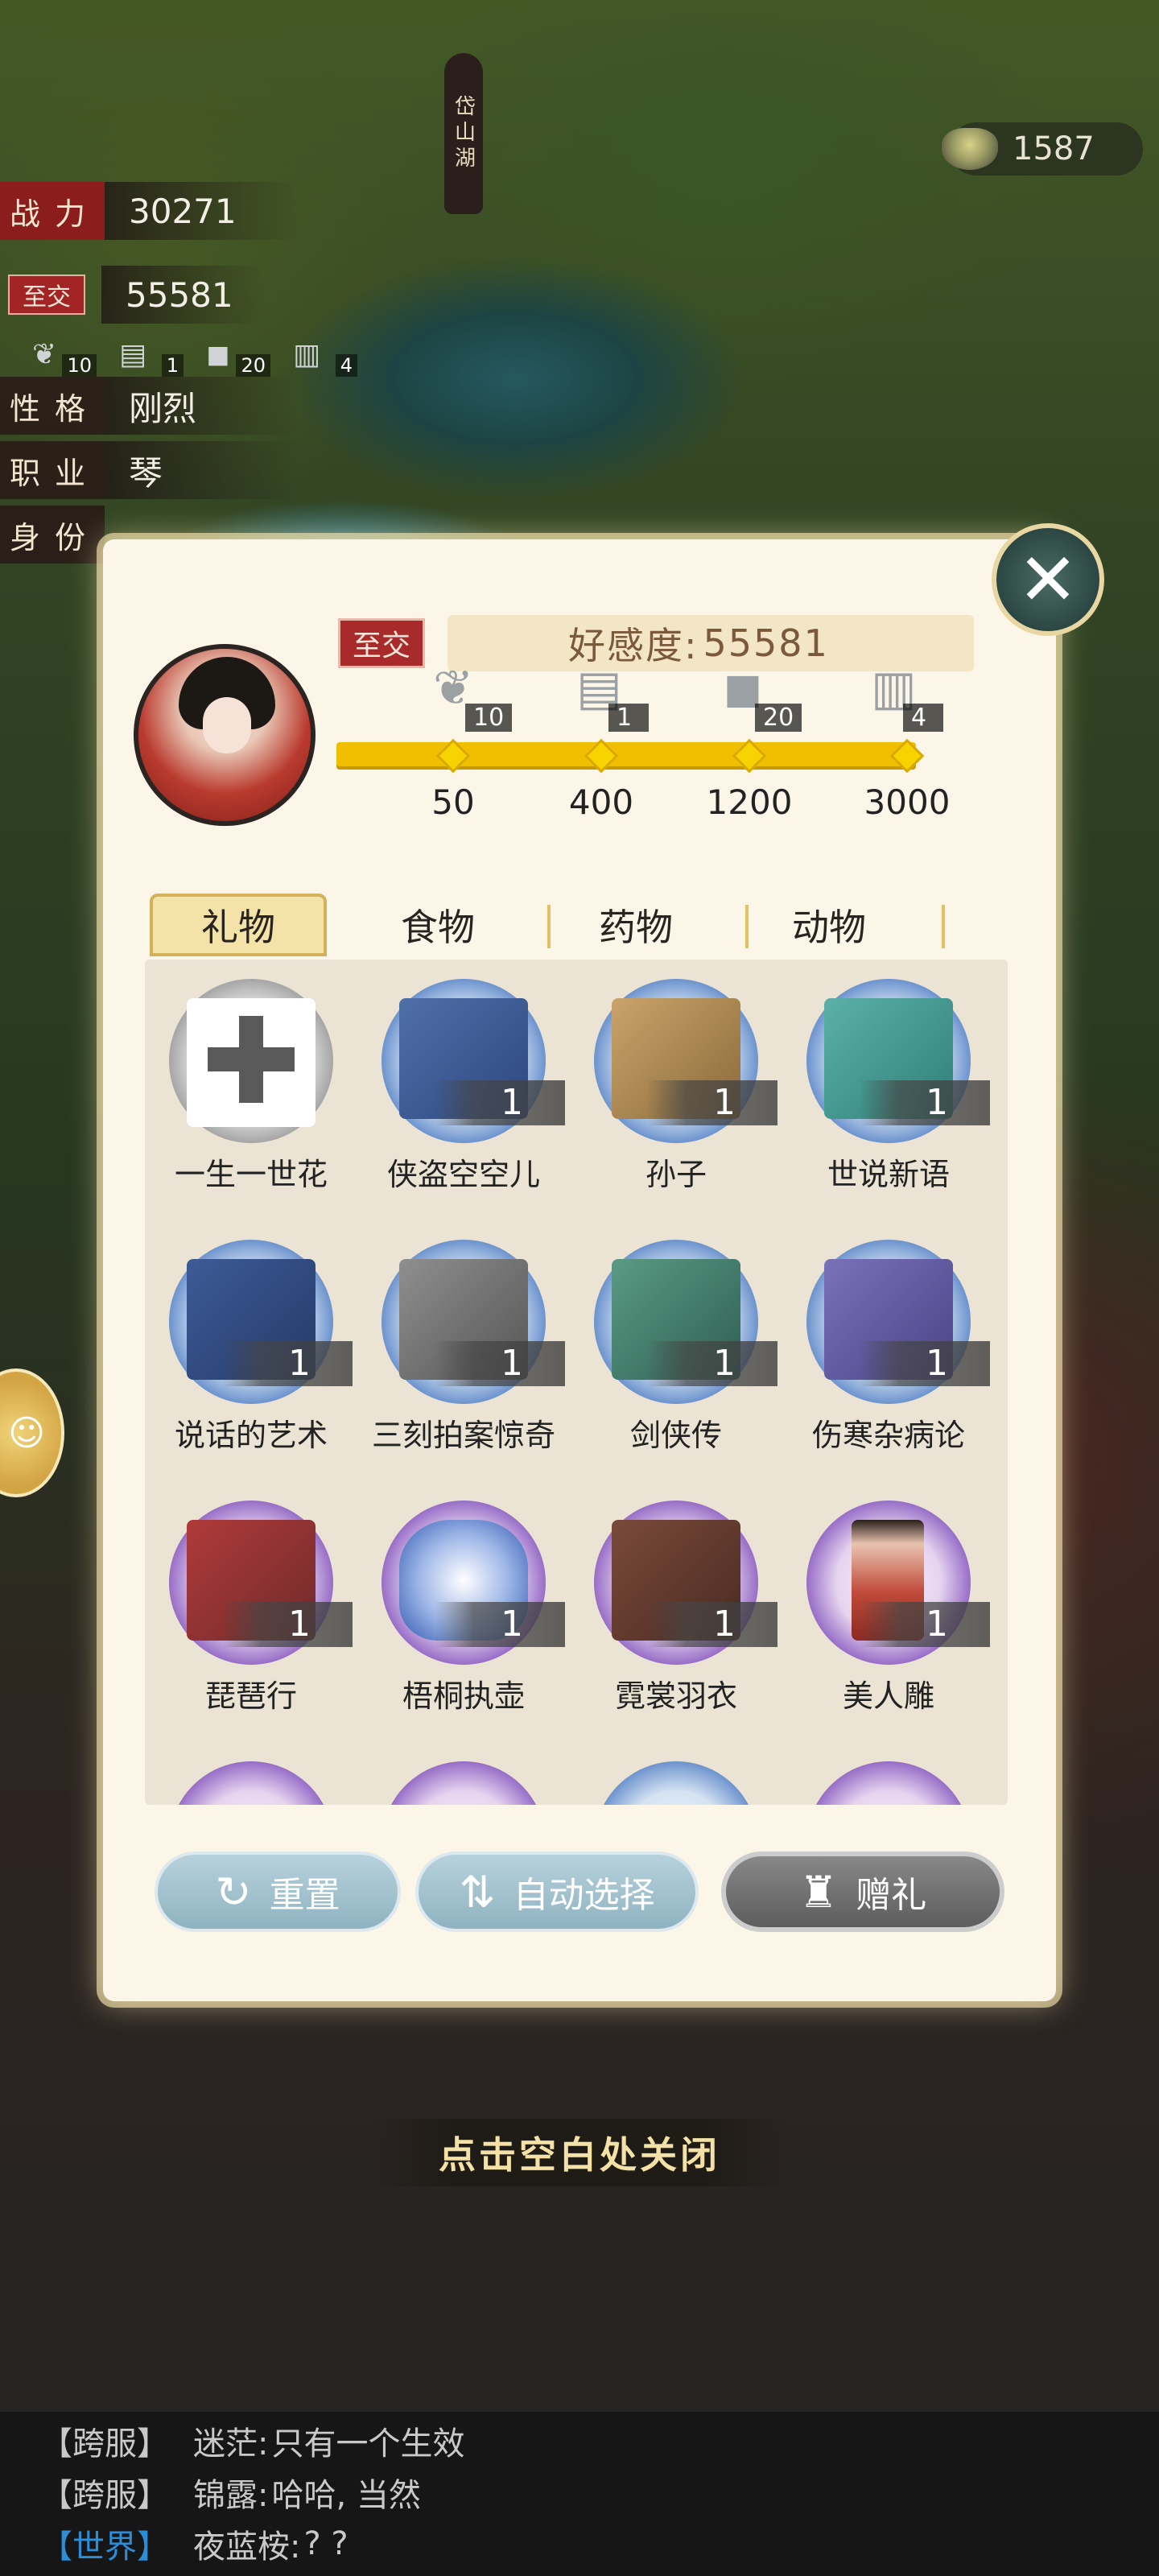  I want to click on milestone-reward: ▥ 4, so click(903, 696).